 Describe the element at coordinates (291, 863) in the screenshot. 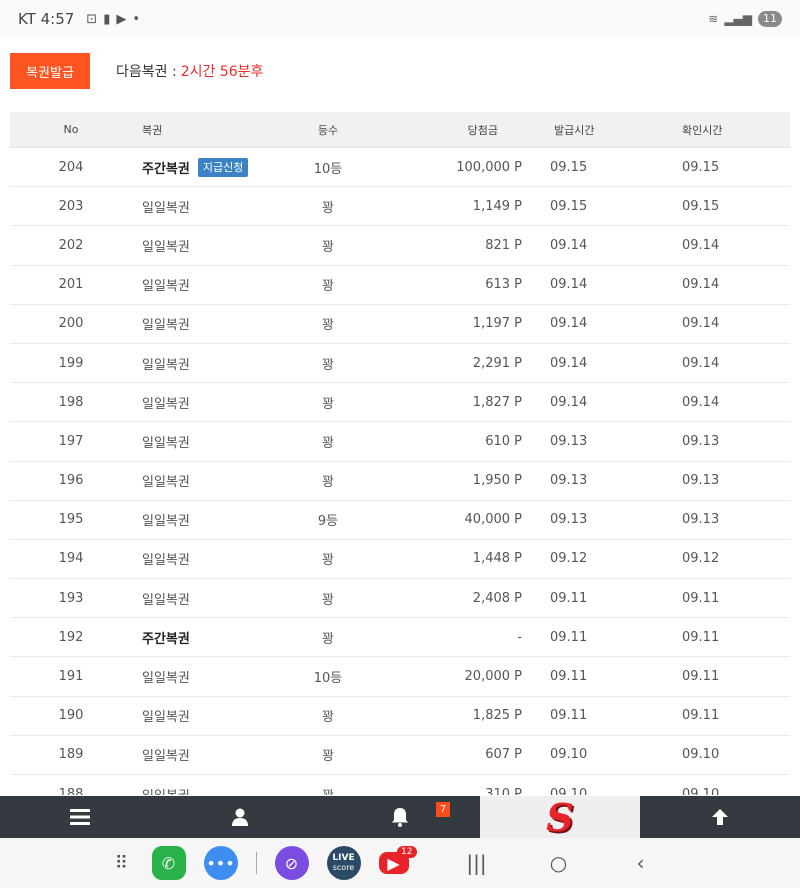

I see `internet-app-icon: ⊘` at that location.